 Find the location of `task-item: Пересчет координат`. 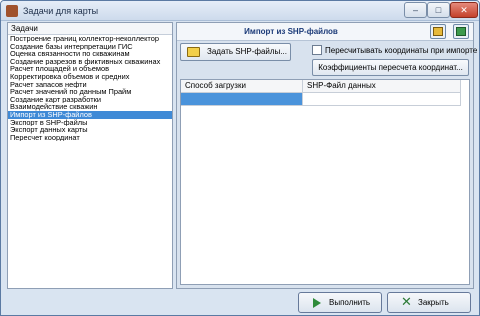

task-item: Пересчет координат is located at coordinates (90, 138).